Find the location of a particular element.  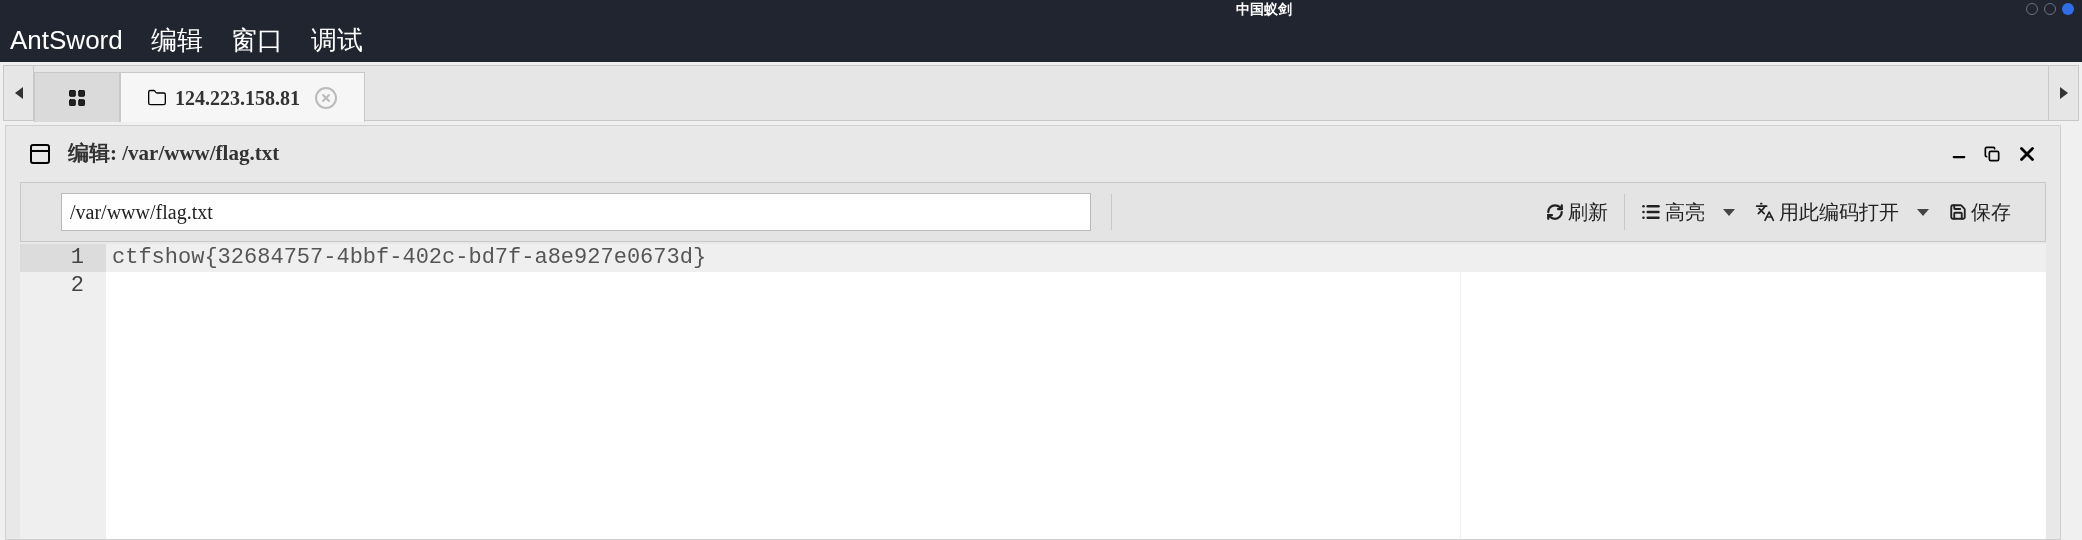

line-number: 1 is located at coordinates (63, 258).